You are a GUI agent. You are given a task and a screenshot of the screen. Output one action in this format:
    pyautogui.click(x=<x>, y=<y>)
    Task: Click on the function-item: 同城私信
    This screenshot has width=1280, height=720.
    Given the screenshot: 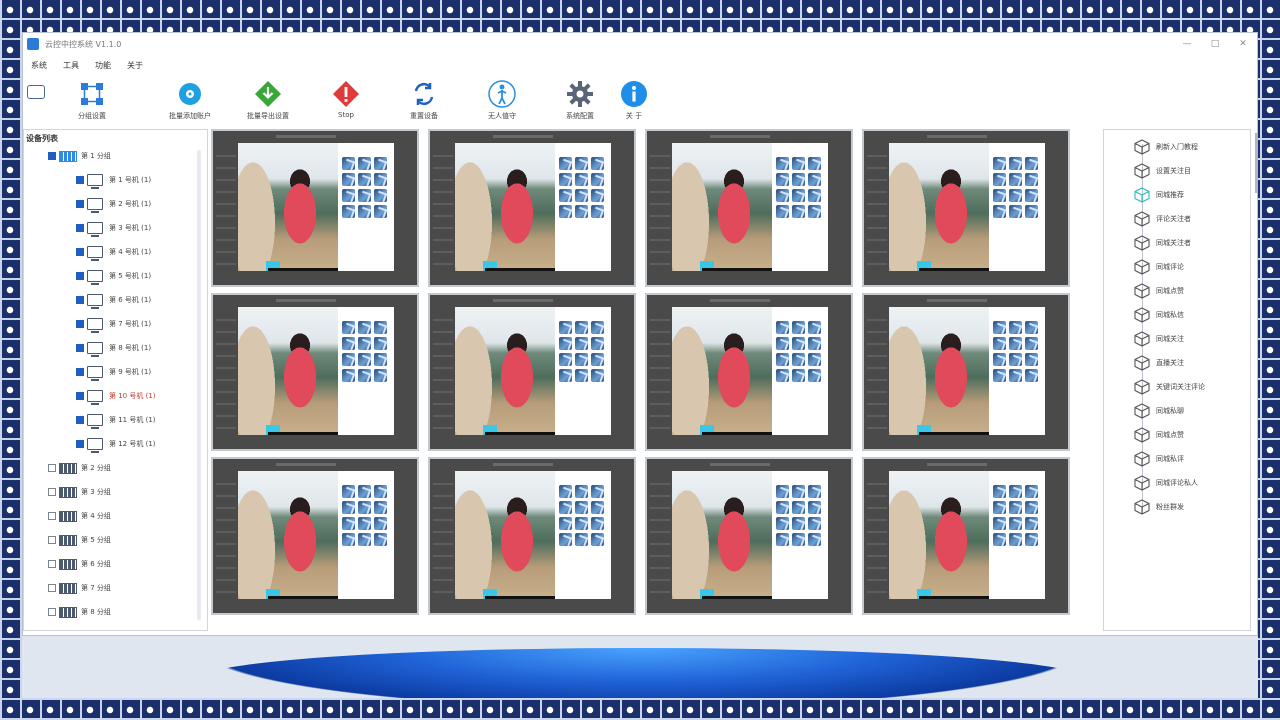 What is the action you would take?
    pyautogui.click(x=1159, y=315)
    